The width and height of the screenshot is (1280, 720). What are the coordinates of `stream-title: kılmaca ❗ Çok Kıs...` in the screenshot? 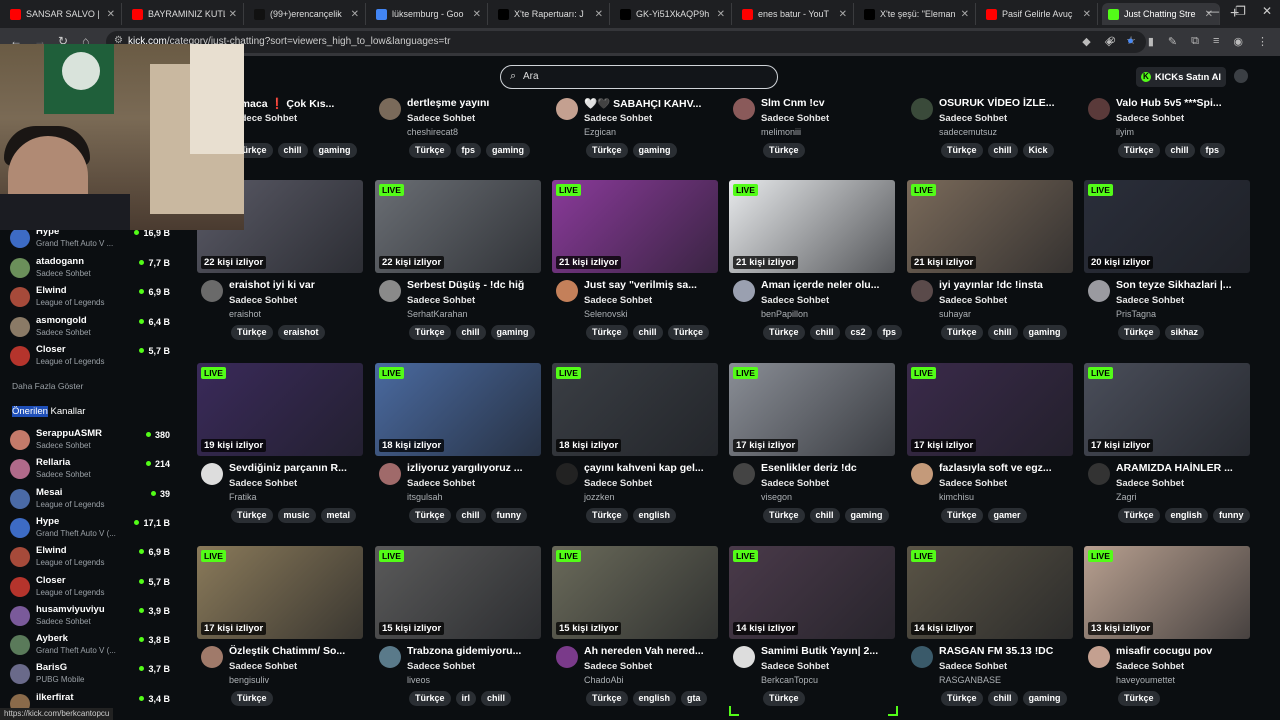 It's located at (296, 103).